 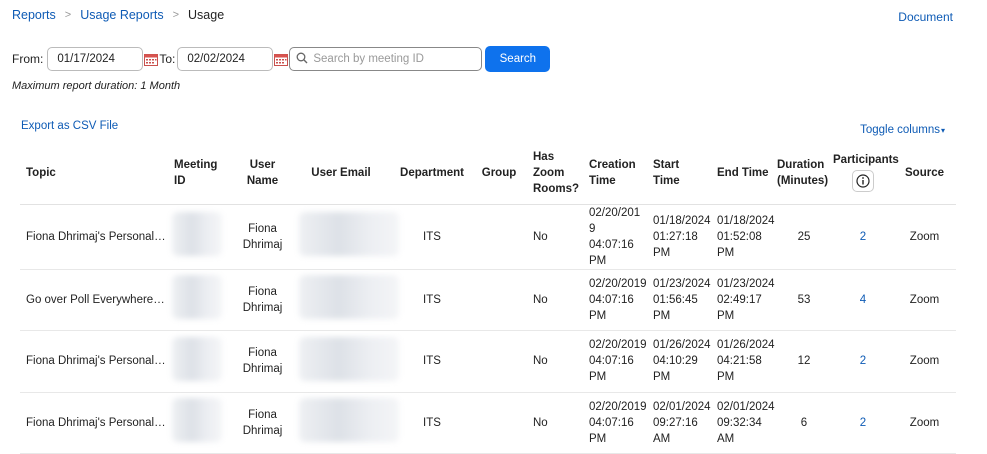 I want to click on header-start-time: Start Time, so click(x=679, y=174).